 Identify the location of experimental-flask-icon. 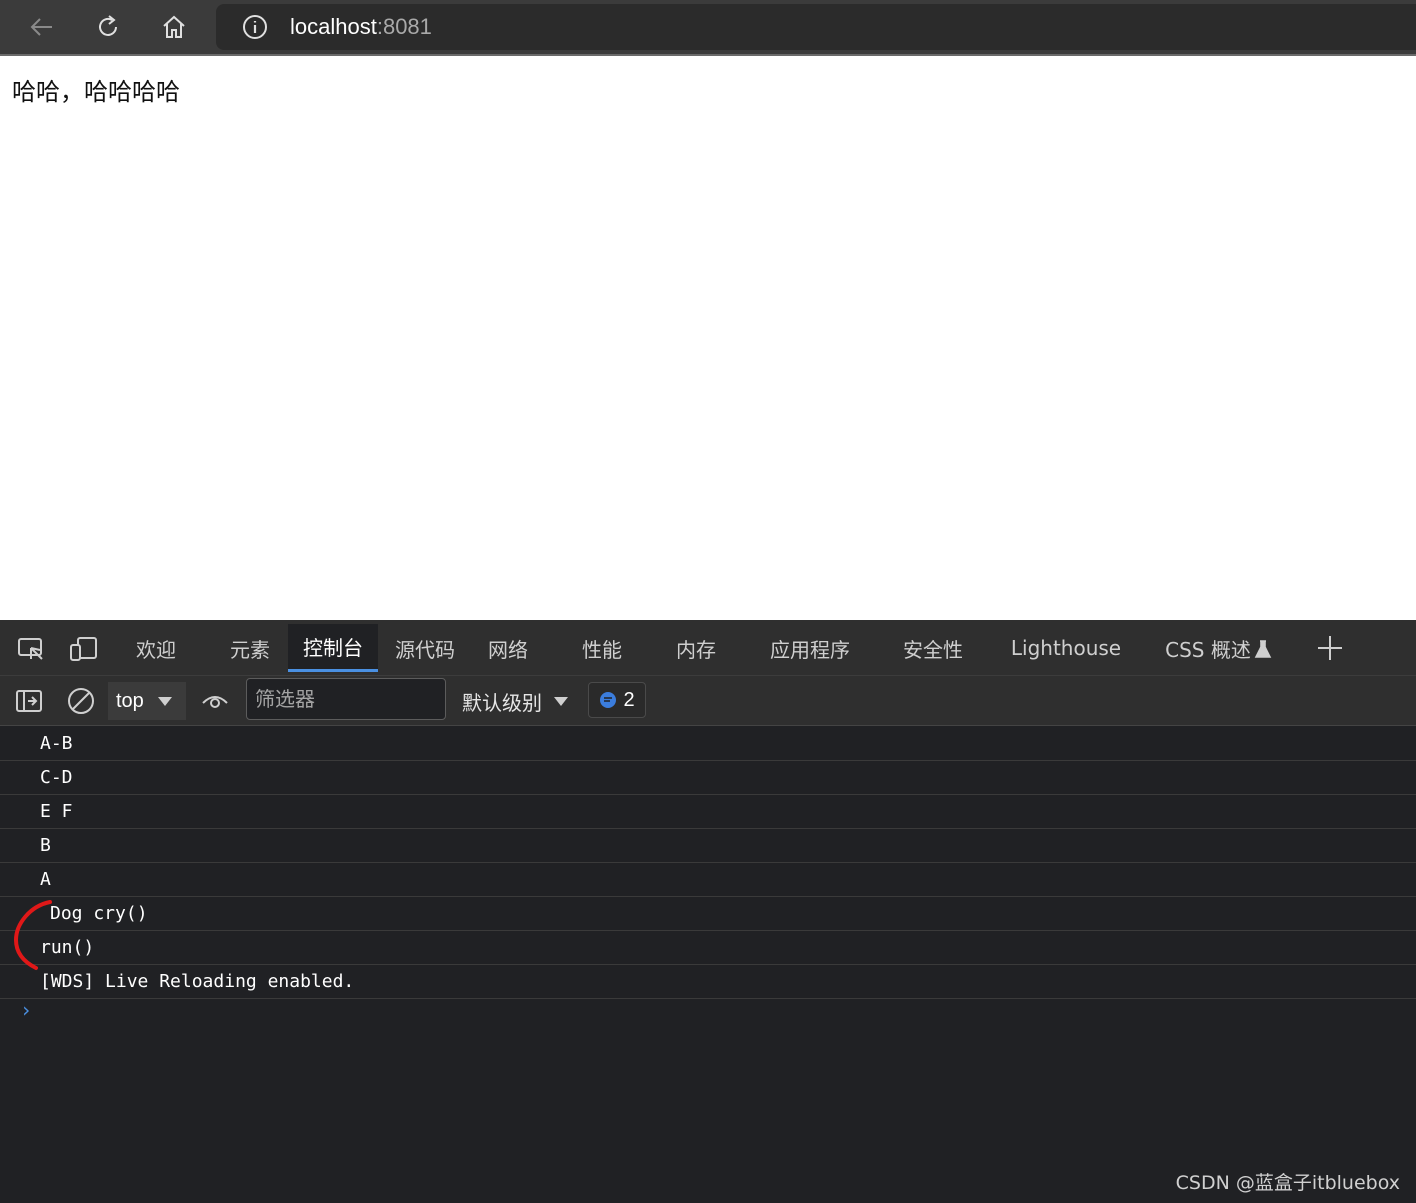
(1263, 649).